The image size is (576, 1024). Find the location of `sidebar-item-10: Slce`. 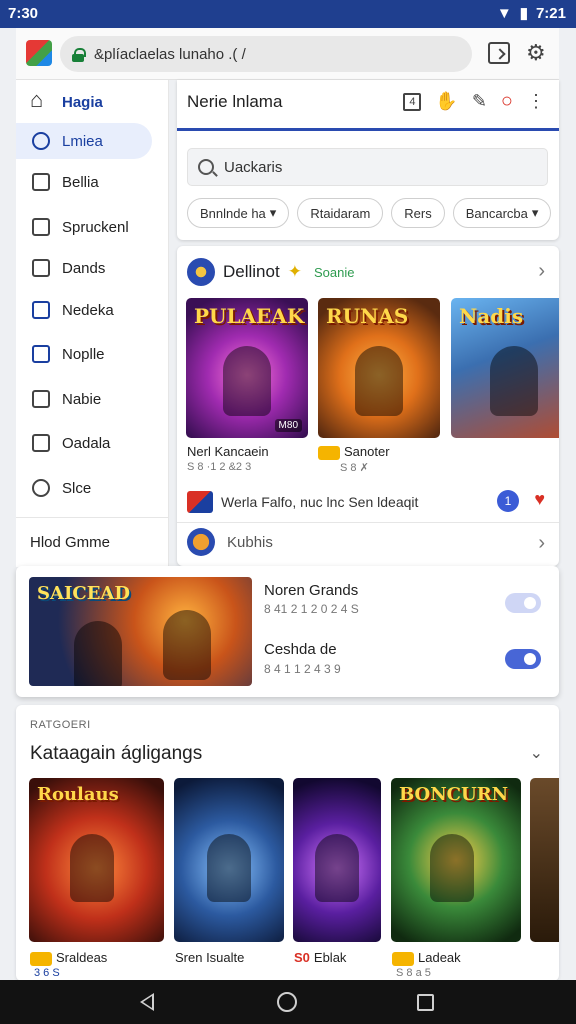

sidebar-item-10: Slce is located at coordinates (92, 488).